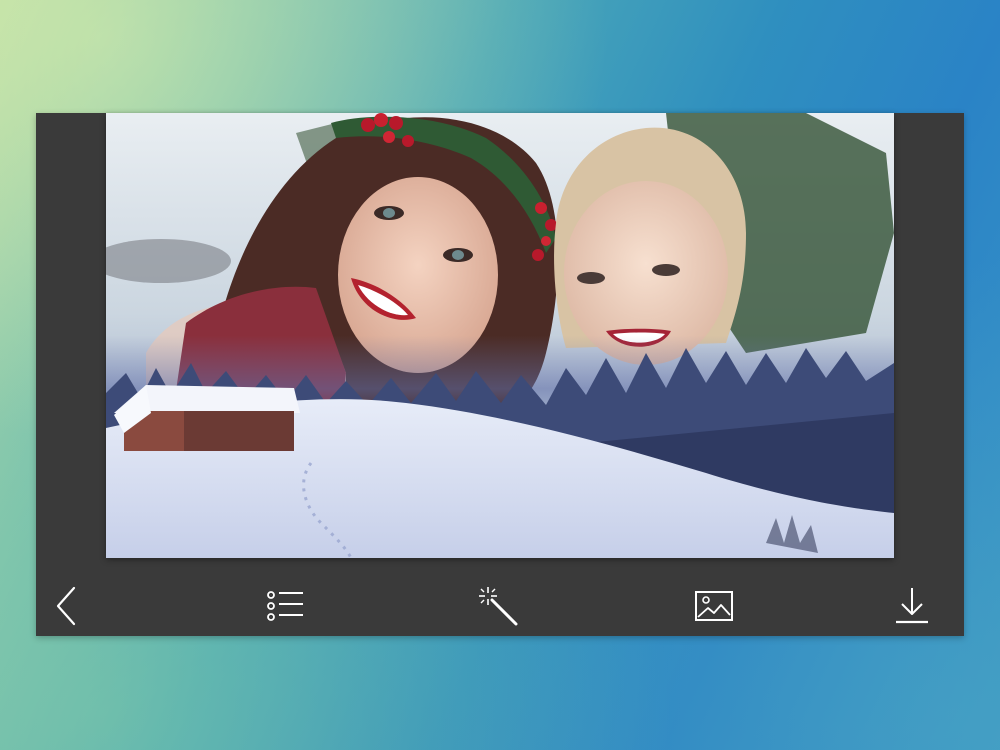  I want to click on back-button, so click(68, 606).